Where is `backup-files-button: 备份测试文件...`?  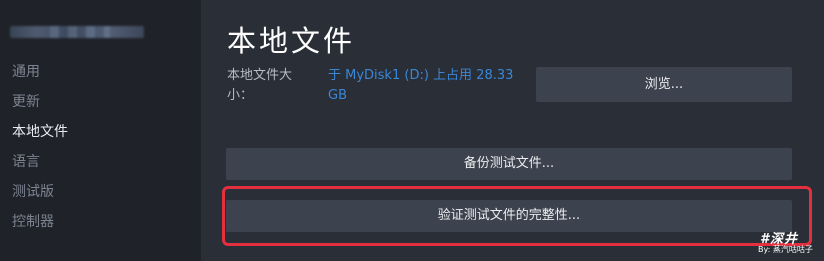
backup-files-button: 备份测试文件... is located at coordinates (509, 164).